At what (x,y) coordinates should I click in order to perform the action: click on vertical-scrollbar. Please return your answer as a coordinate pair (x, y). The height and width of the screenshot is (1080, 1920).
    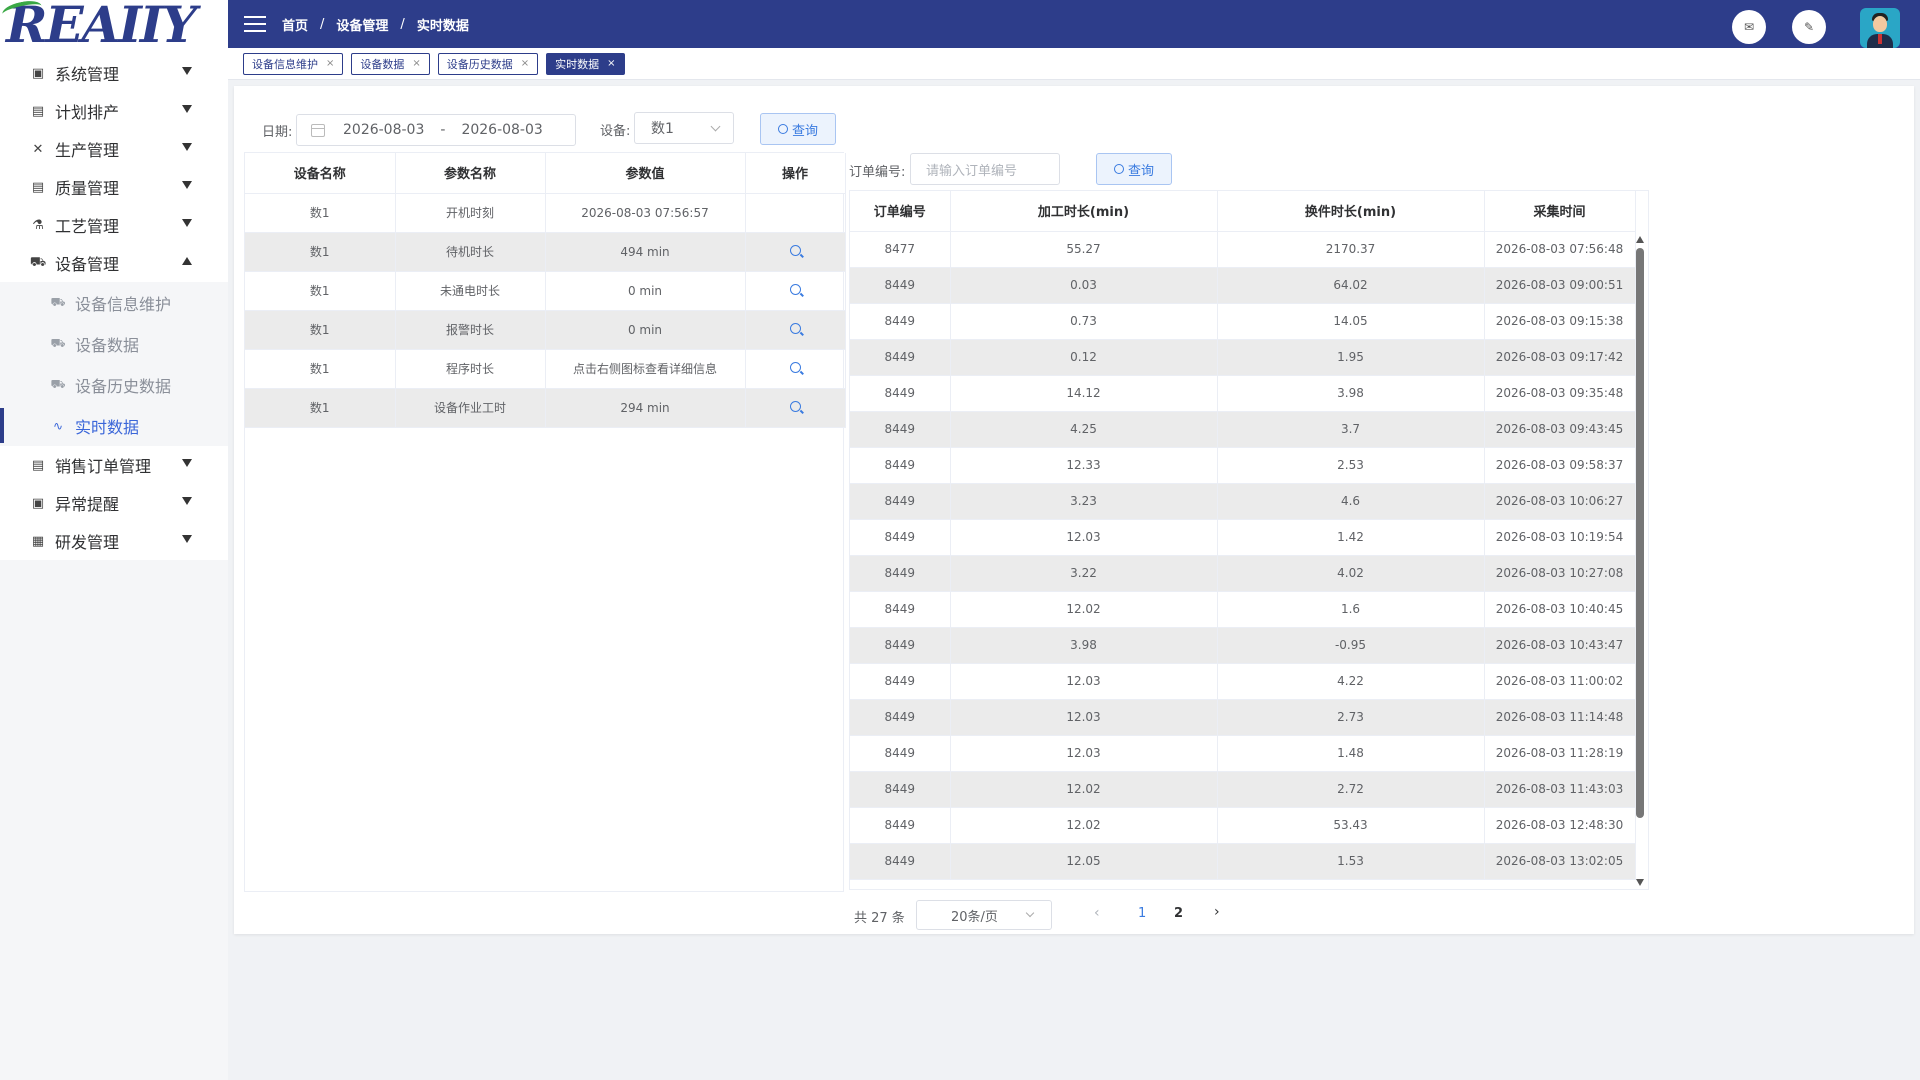
    Looking at the image, I should click on (1640, 560).